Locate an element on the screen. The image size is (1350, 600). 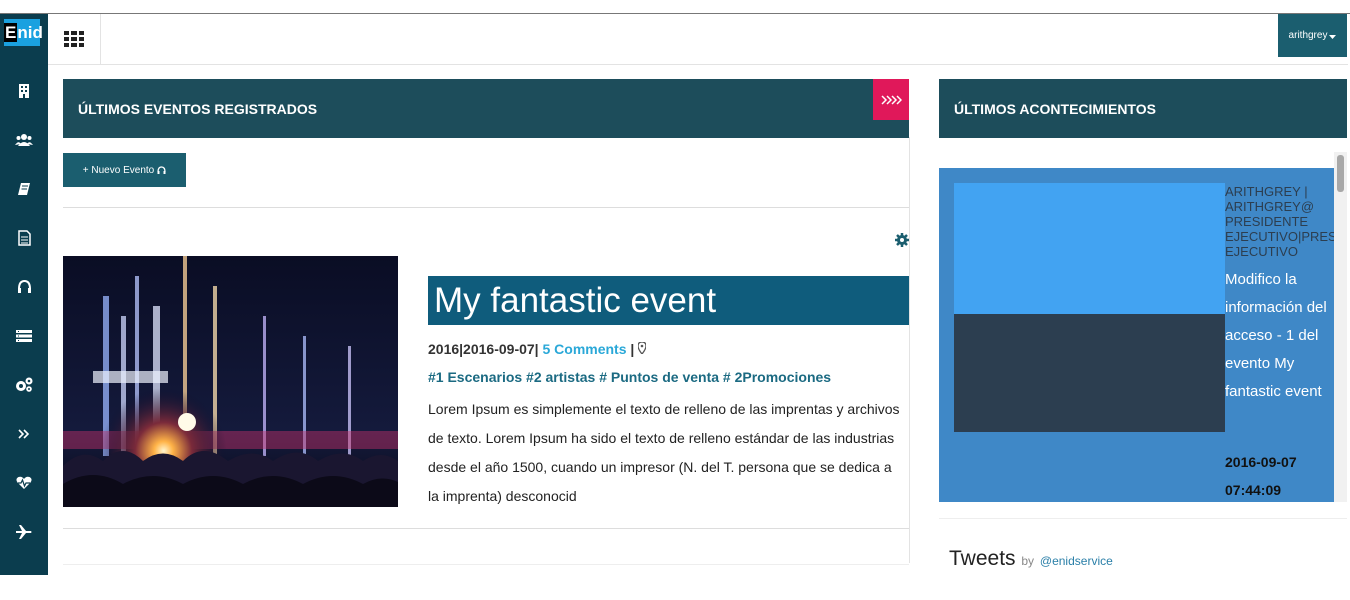
plane-icon is located at coordinates (24, 532).